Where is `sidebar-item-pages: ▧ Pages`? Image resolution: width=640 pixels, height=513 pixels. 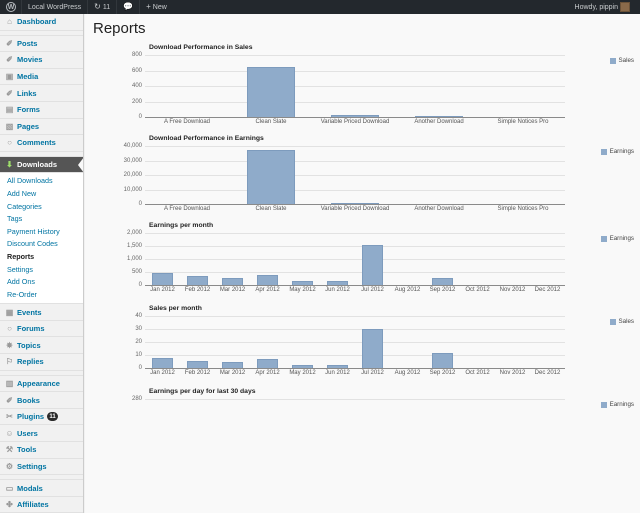 sidebar-item-pages: ▧ Pages is located at coordinates (41, 127).